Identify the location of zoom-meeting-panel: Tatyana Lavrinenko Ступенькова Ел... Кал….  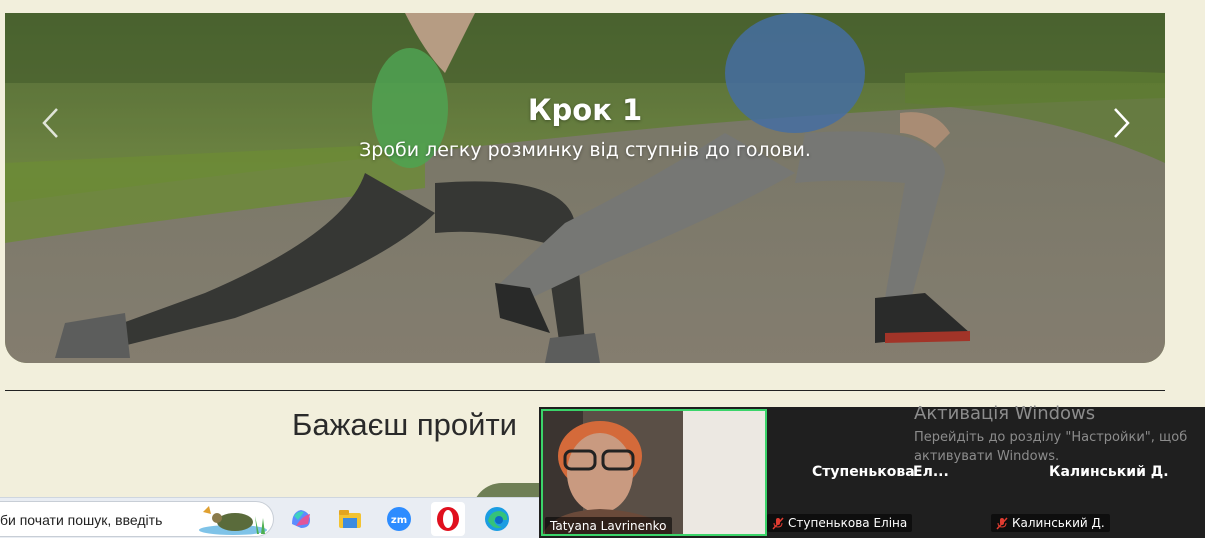
(872, 472).